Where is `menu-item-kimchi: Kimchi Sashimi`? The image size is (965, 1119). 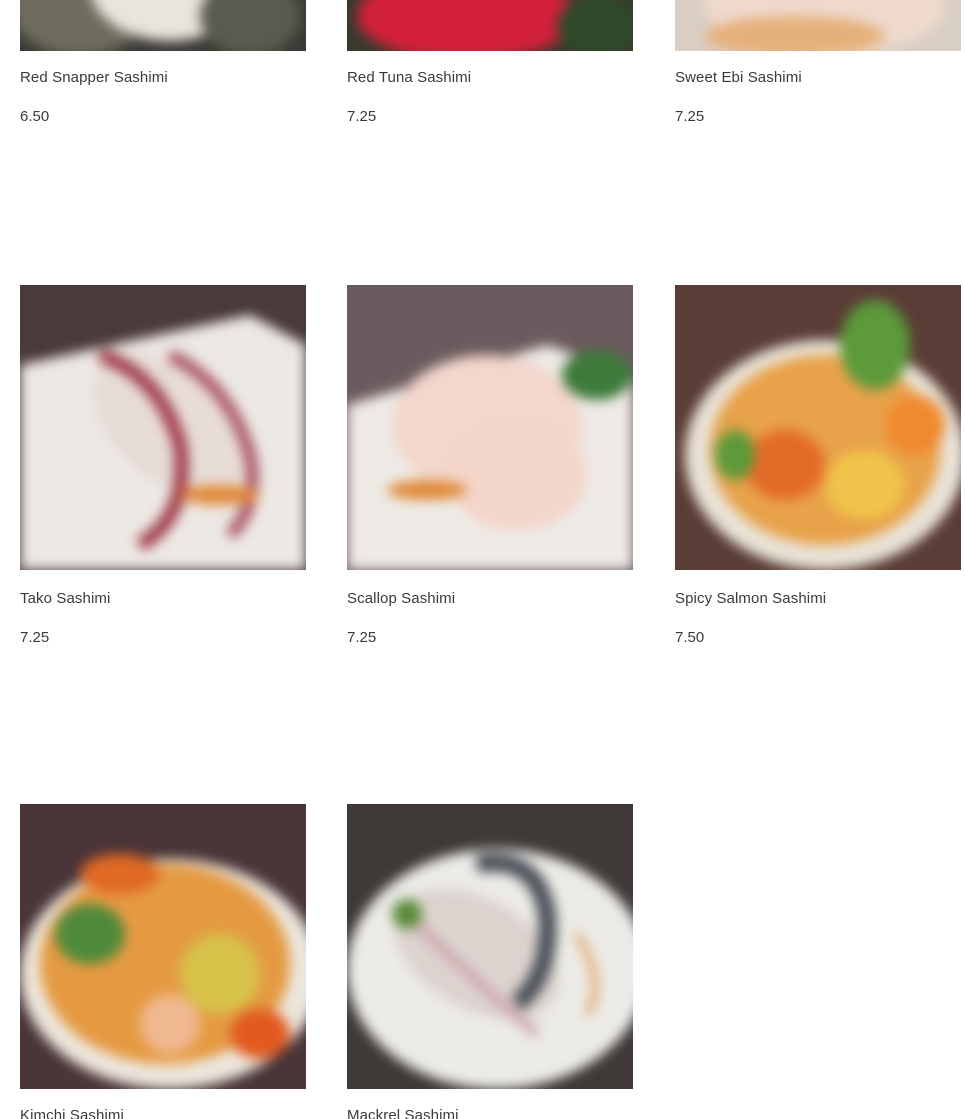
menu-item-kimchi: Kimchi Sashimi is located at coordinates (163, 961).